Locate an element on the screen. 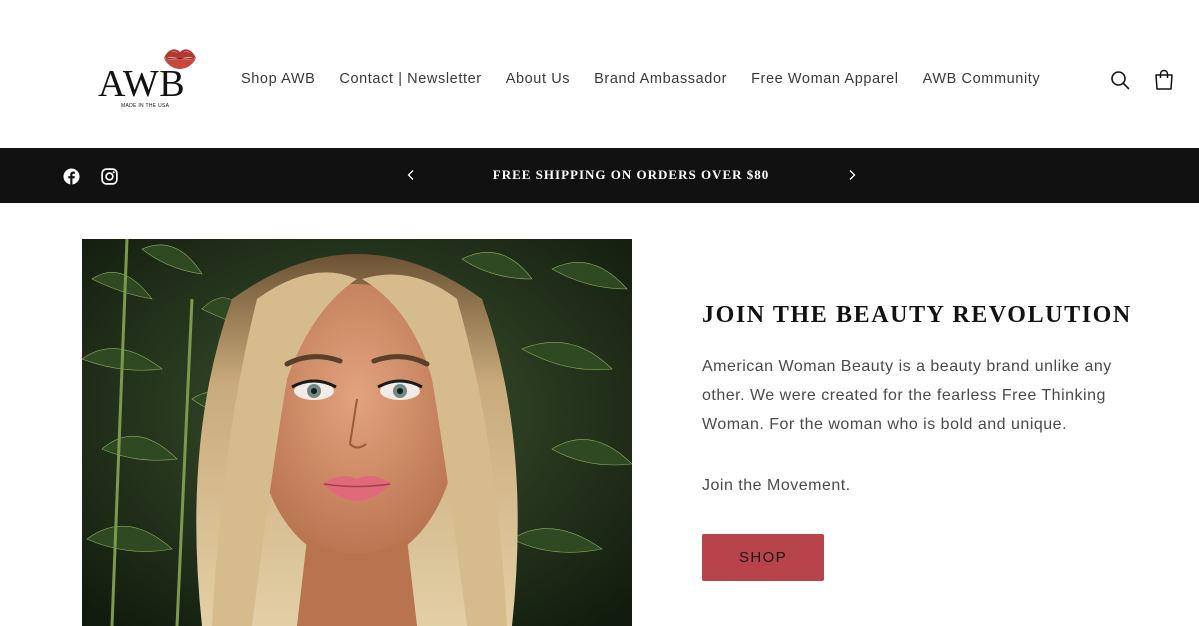 This screenshot has width=1199, height=626. nav-about-us: About Us is located at coordinates (538, 79).